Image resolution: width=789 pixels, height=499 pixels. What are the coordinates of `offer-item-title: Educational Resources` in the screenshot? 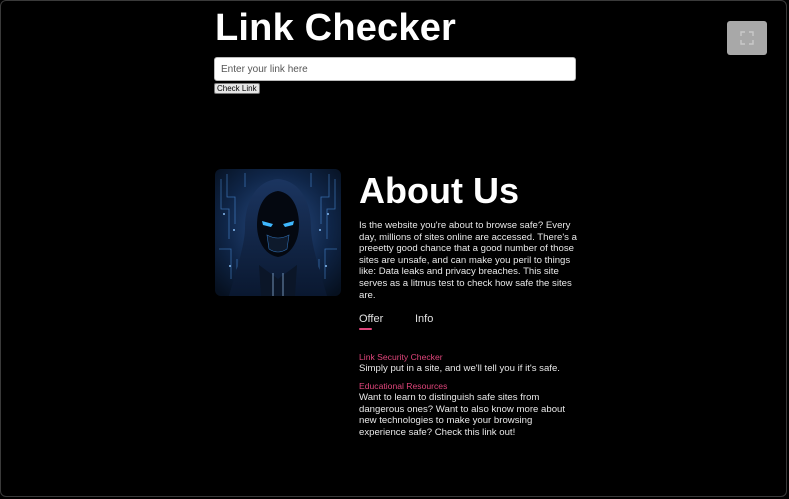 It's located at (470, 386).